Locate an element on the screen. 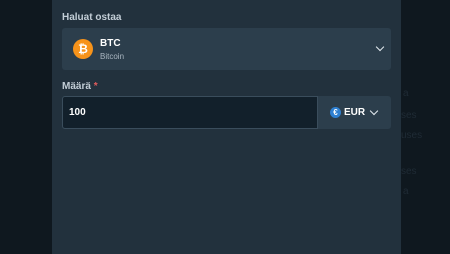 This screenshot has height=254, width=450. currency-code: EUR is located at coordinates (355, 112).